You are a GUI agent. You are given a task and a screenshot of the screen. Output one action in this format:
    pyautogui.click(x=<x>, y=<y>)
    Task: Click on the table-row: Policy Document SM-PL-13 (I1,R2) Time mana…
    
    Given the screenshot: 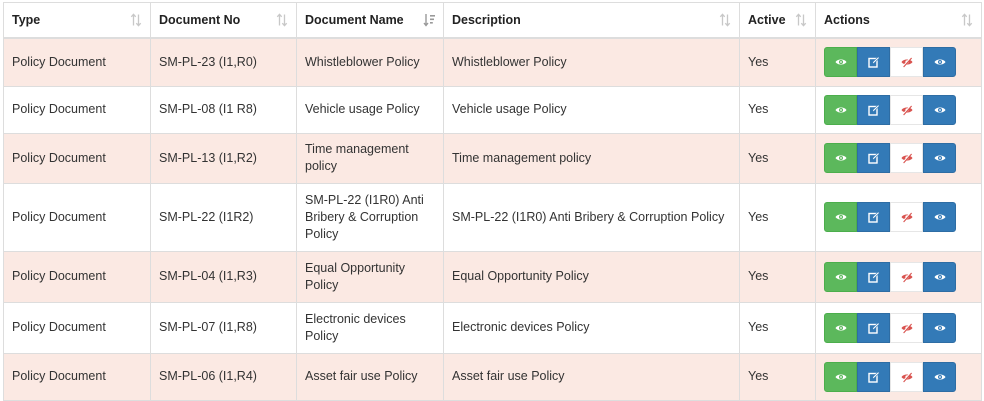 What is the action you would take?
    pyautogui.click(x=492, y=158)
    